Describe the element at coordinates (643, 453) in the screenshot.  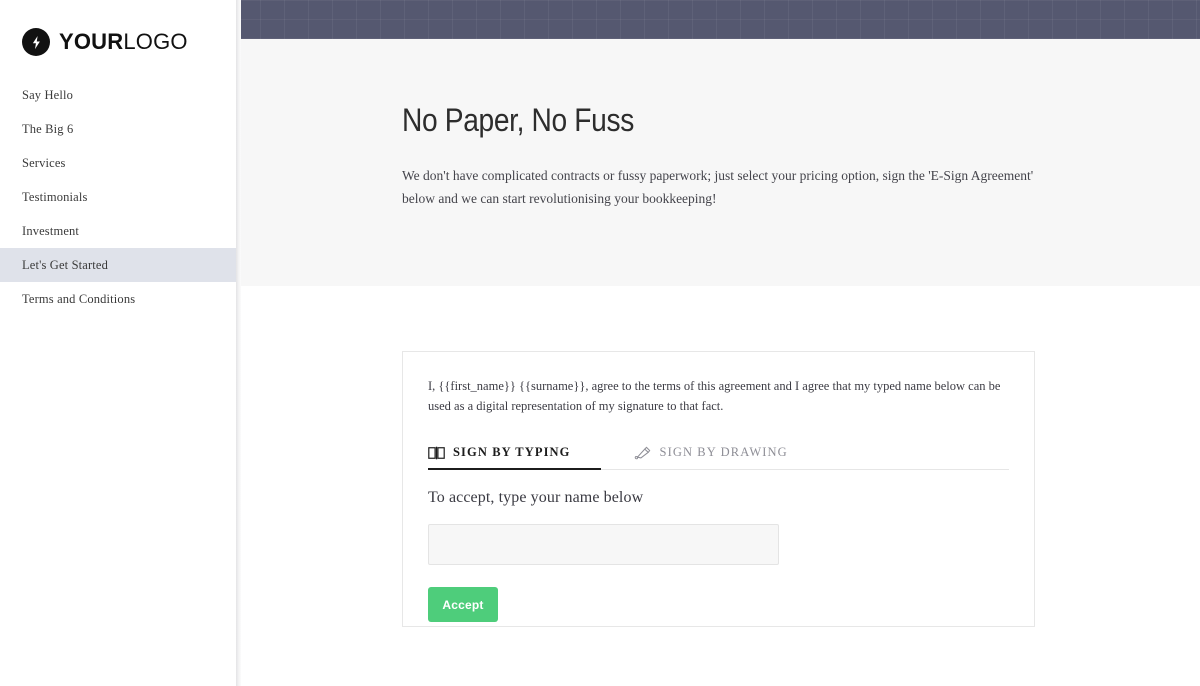
I see `pen-quill-icon` at that location.